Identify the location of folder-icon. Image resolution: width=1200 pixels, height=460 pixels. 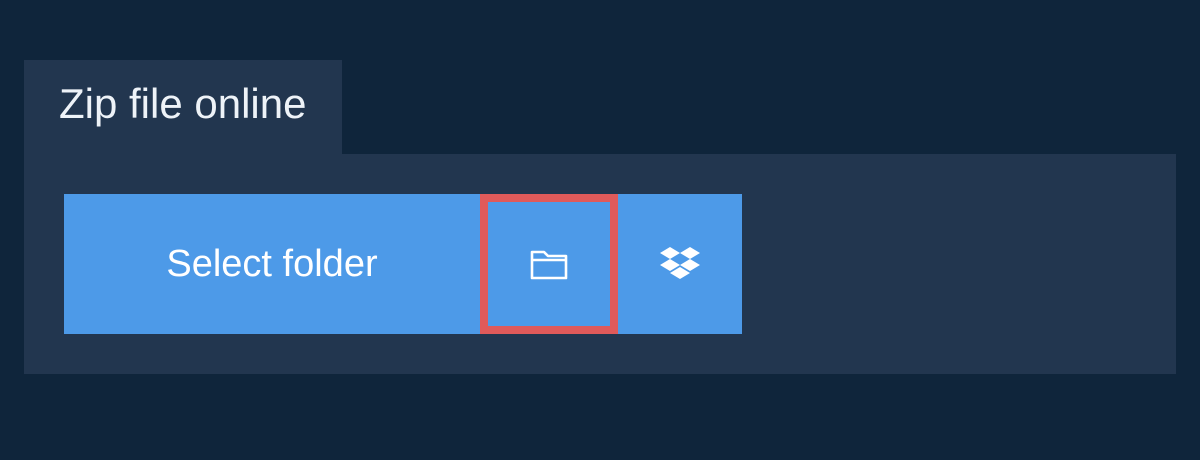
(549, 264).